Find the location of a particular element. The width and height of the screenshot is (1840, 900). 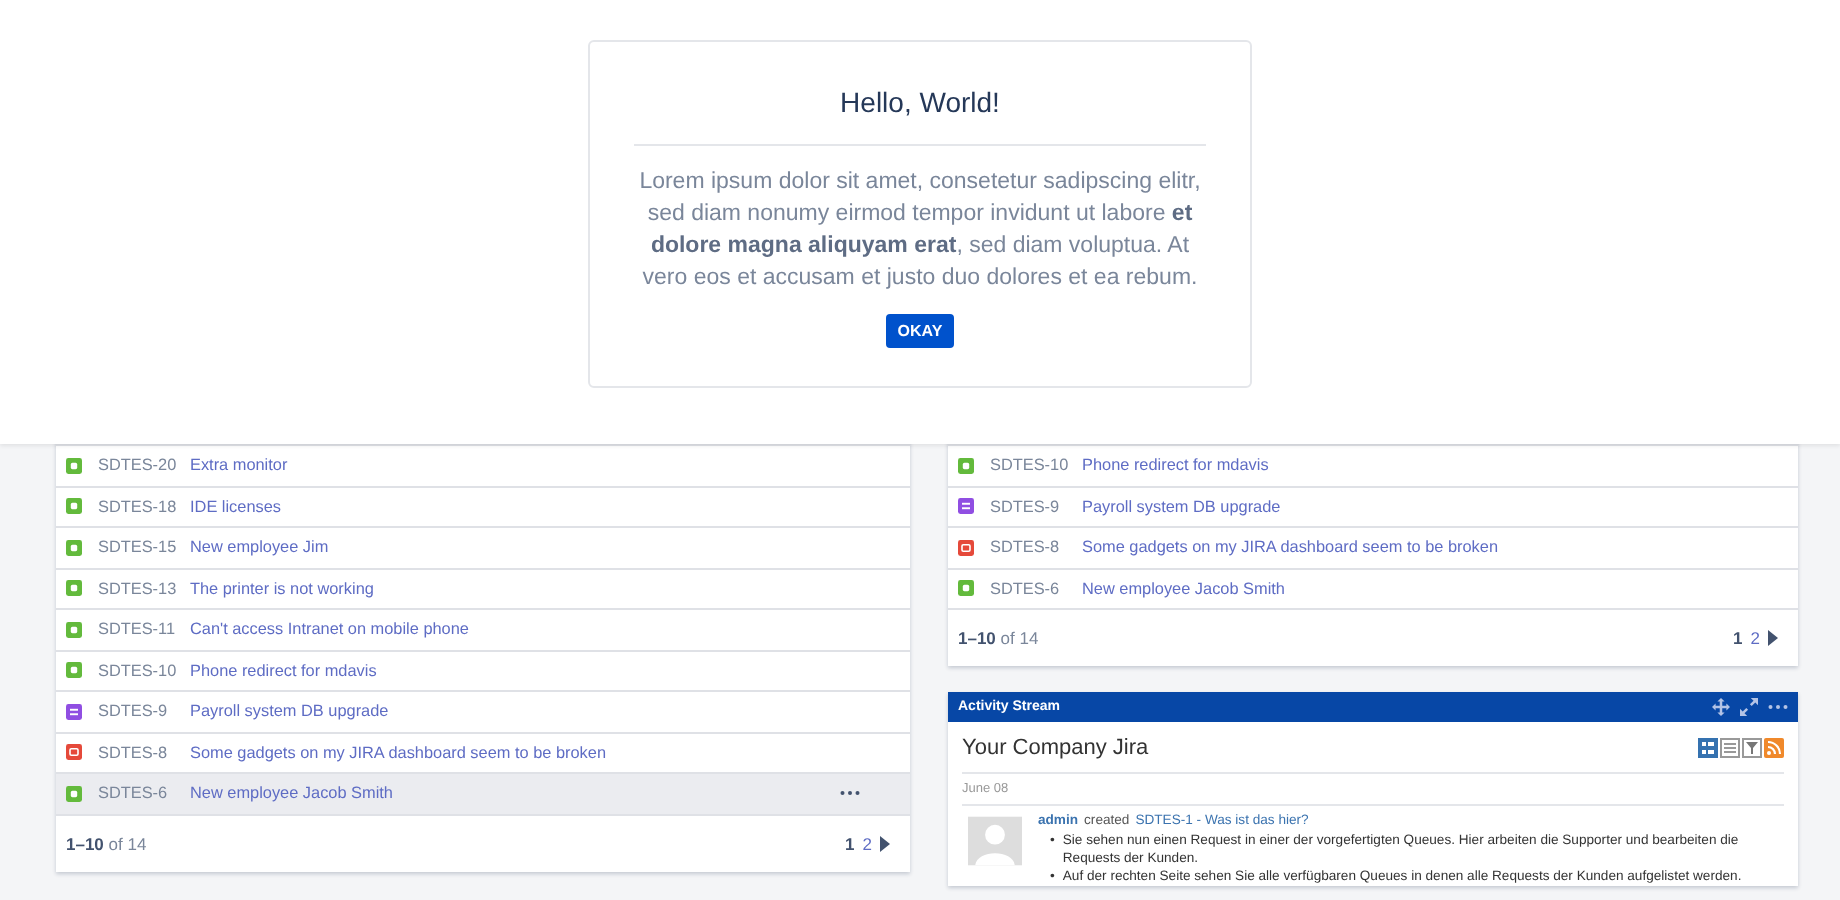

issue-key: SDTES-15 is located at coordinates (144, 547).